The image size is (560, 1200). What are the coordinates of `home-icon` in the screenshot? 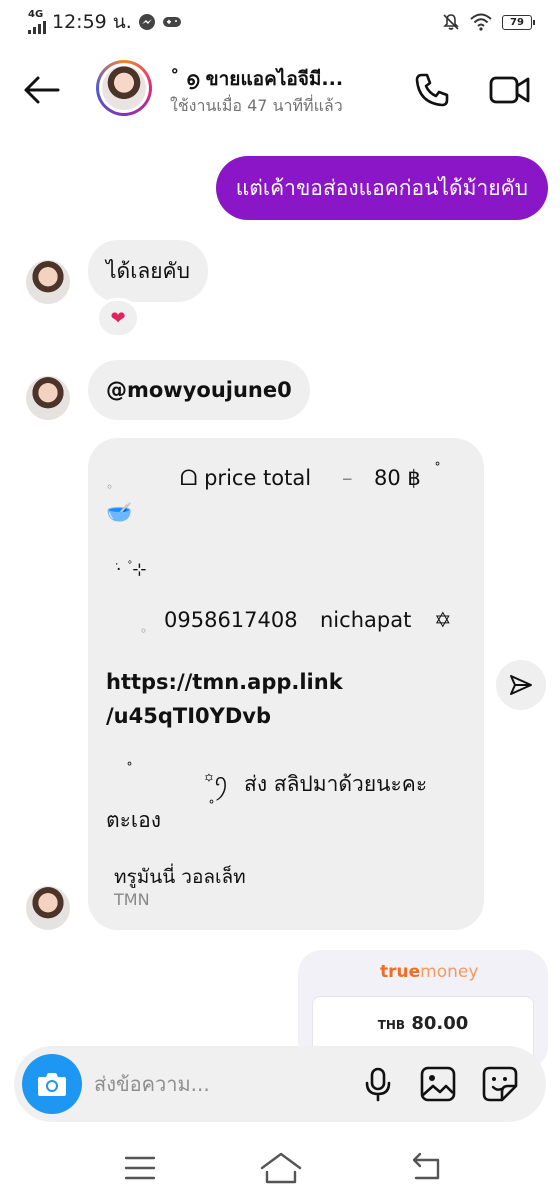 It's located at (281, 1168).